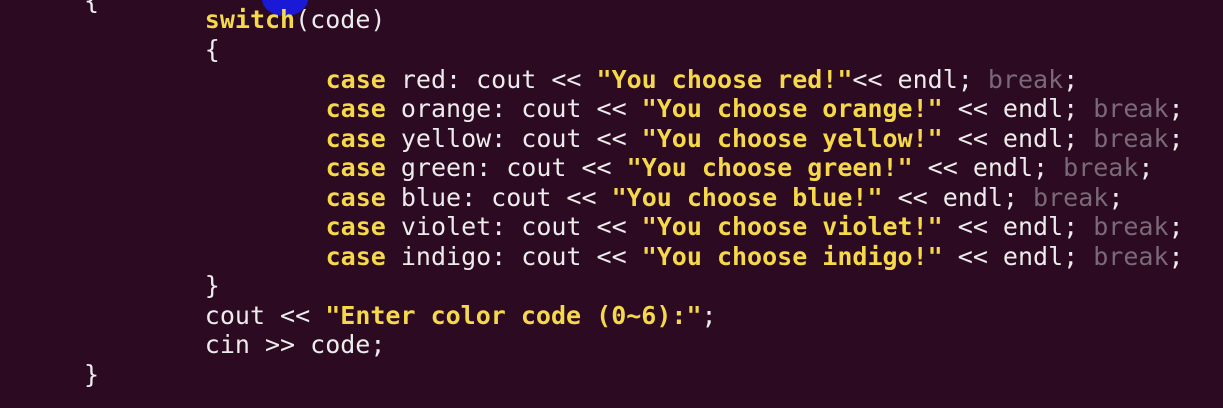 The image size is (1223, 408). I want to click on code-line: cout << "Enter color code (0~6):";, so click(461, 316).